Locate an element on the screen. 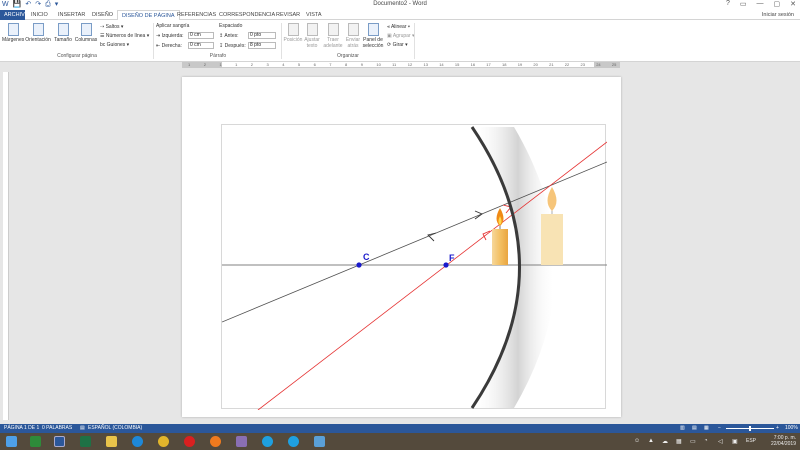  image-flame-icon is located at coordinates (552, 199).